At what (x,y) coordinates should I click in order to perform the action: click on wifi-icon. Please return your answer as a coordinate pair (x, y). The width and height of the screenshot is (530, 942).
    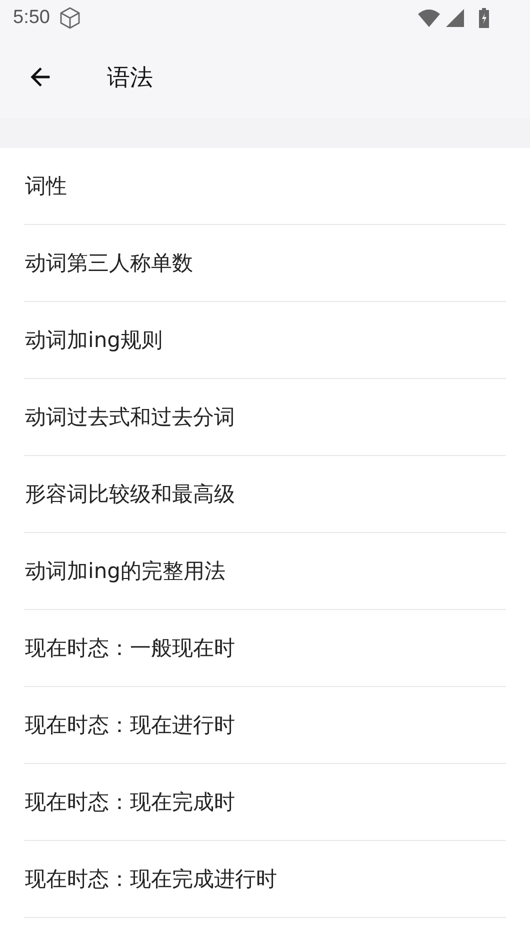
    Looking at the image, I should click on (429, 18).